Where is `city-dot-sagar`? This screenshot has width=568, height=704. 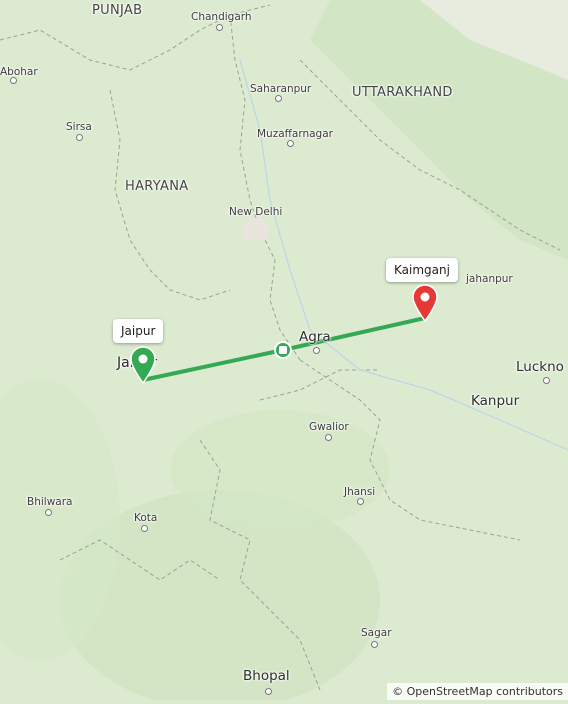
city-dot-sagar is located at coordinates (374, 644).